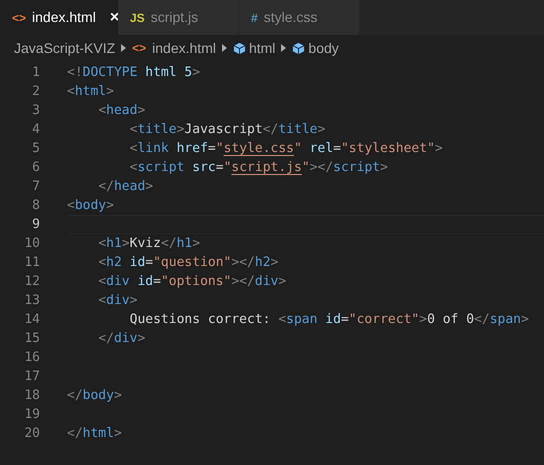 This screenshot has height=465, width=544. What do you see at coordinates (31, 415) in the screenshot?
I see `line-number: 19` at bounding box center [31, 415].